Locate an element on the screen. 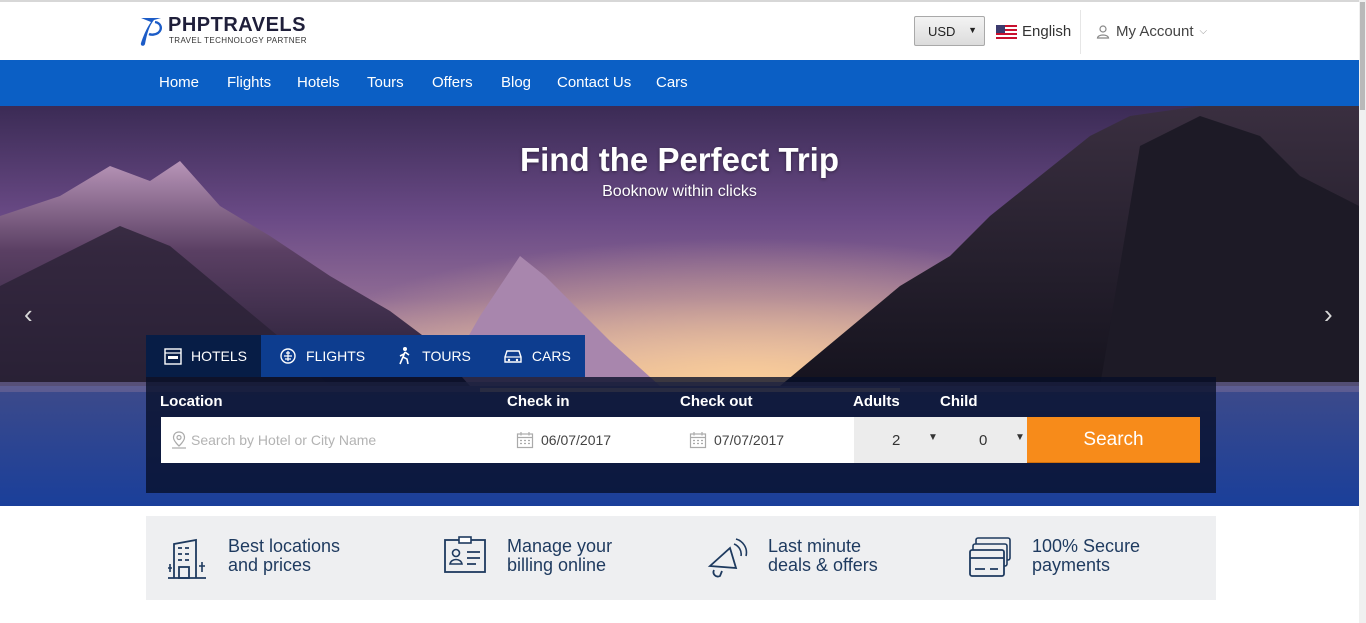 The image size is (1366, 623). scrollbar-thumb is located at coordinates (1362, 56).